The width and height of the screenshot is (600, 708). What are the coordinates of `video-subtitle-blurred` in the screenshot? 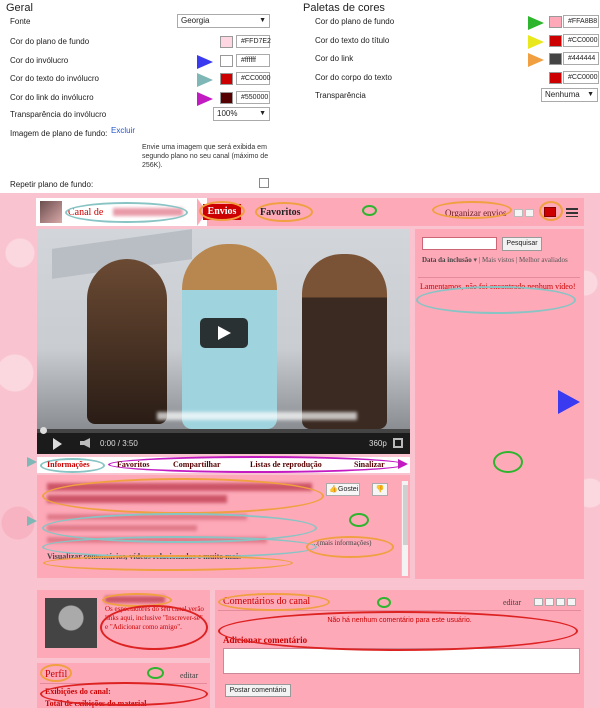 It's located at (257, 416).